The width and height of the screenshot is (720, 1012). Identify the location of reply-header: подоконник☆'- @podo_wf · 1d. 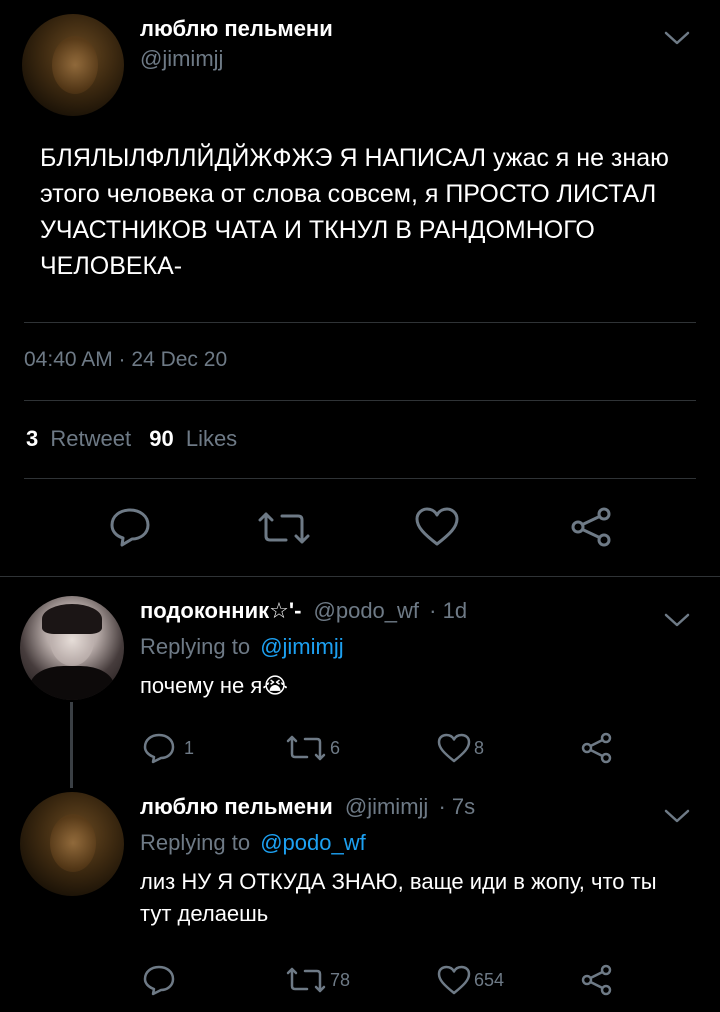
(303, 611).